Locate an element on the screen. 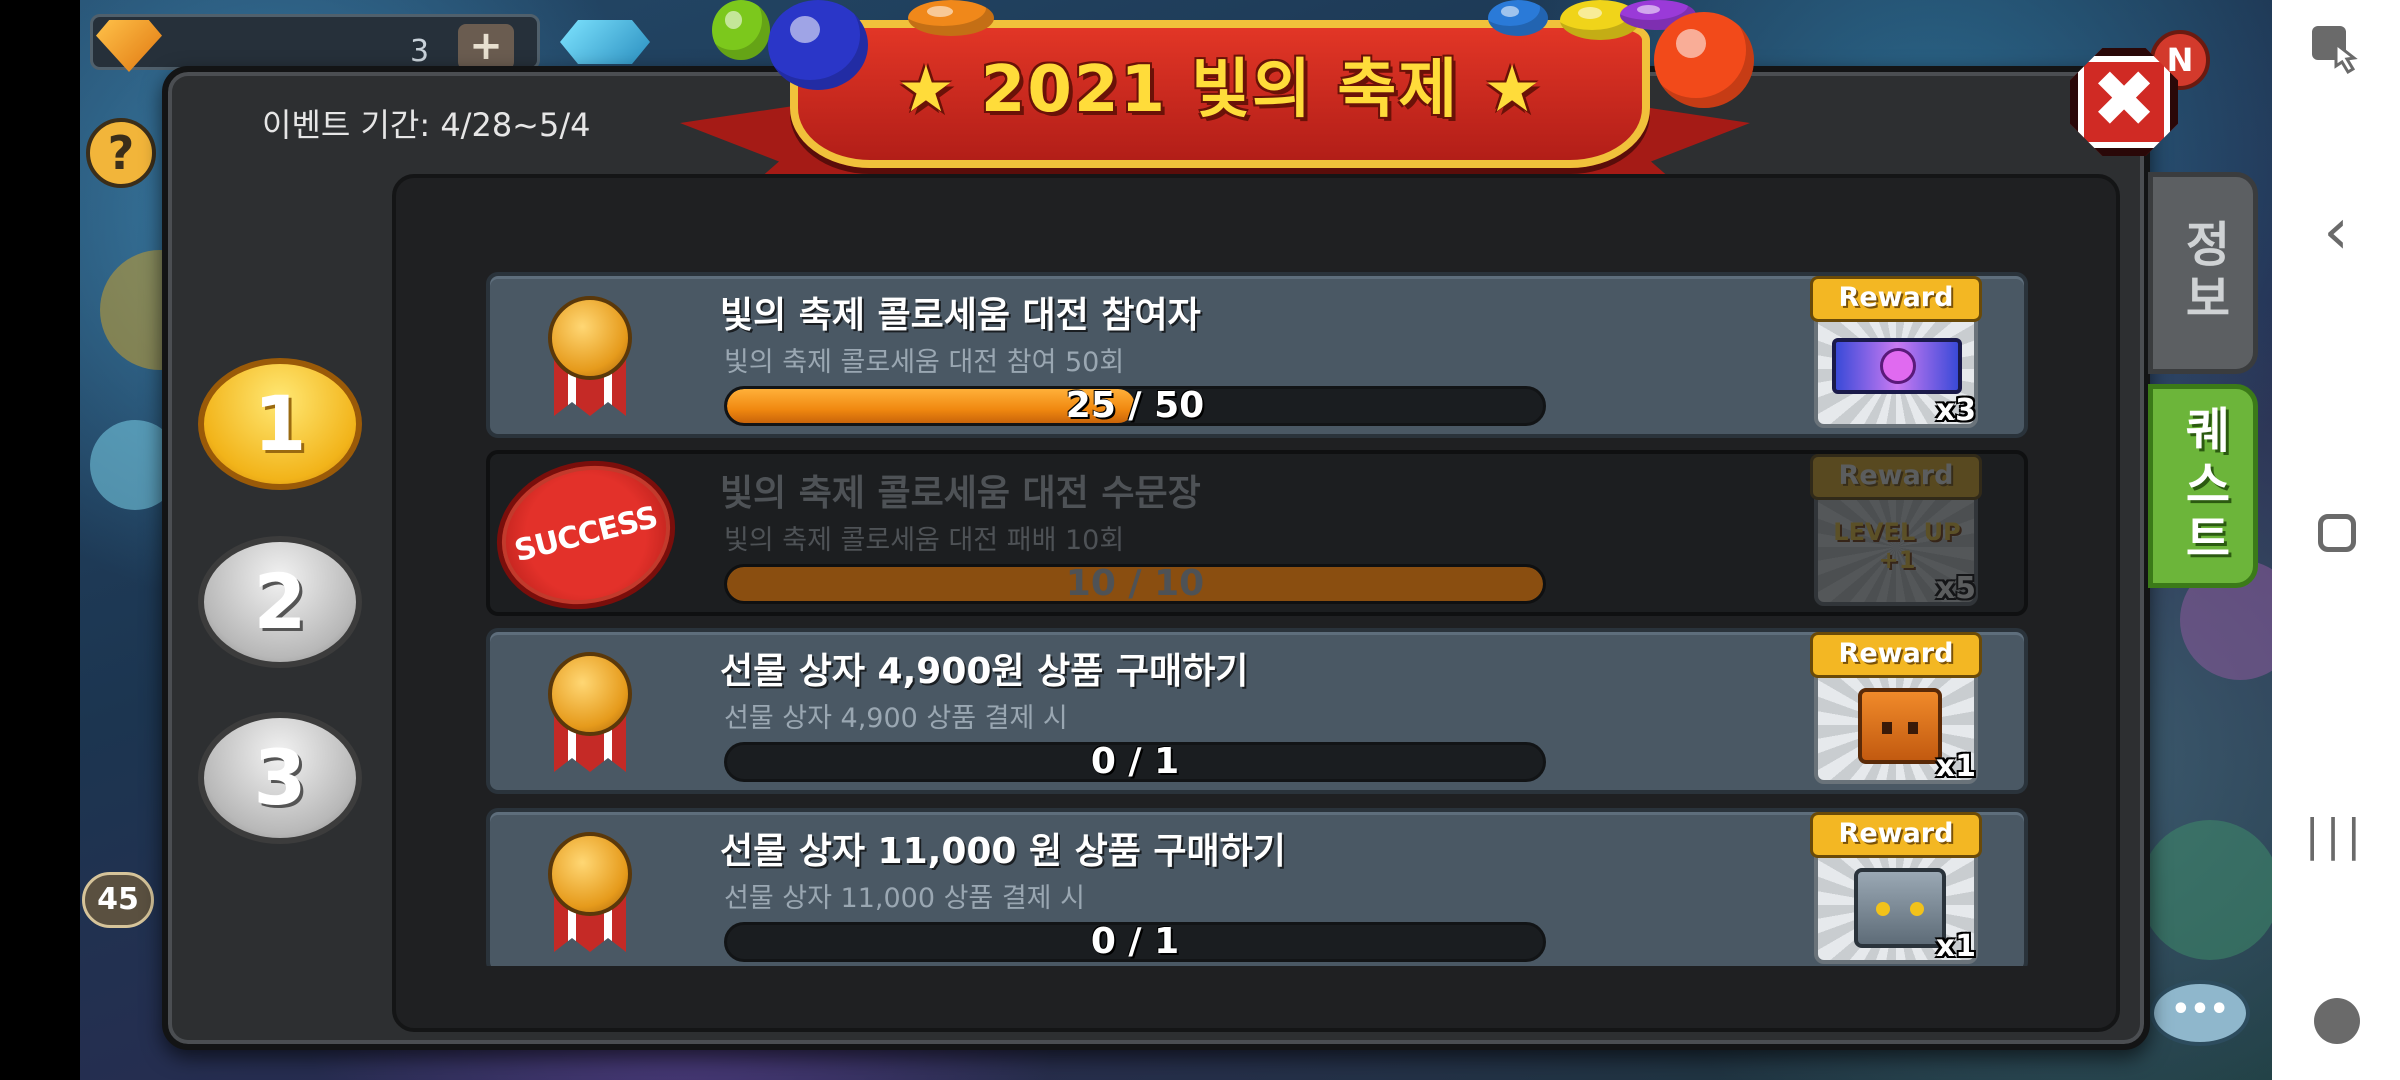  success-stamp: SUCCESS is located at coordinates (588, 535).